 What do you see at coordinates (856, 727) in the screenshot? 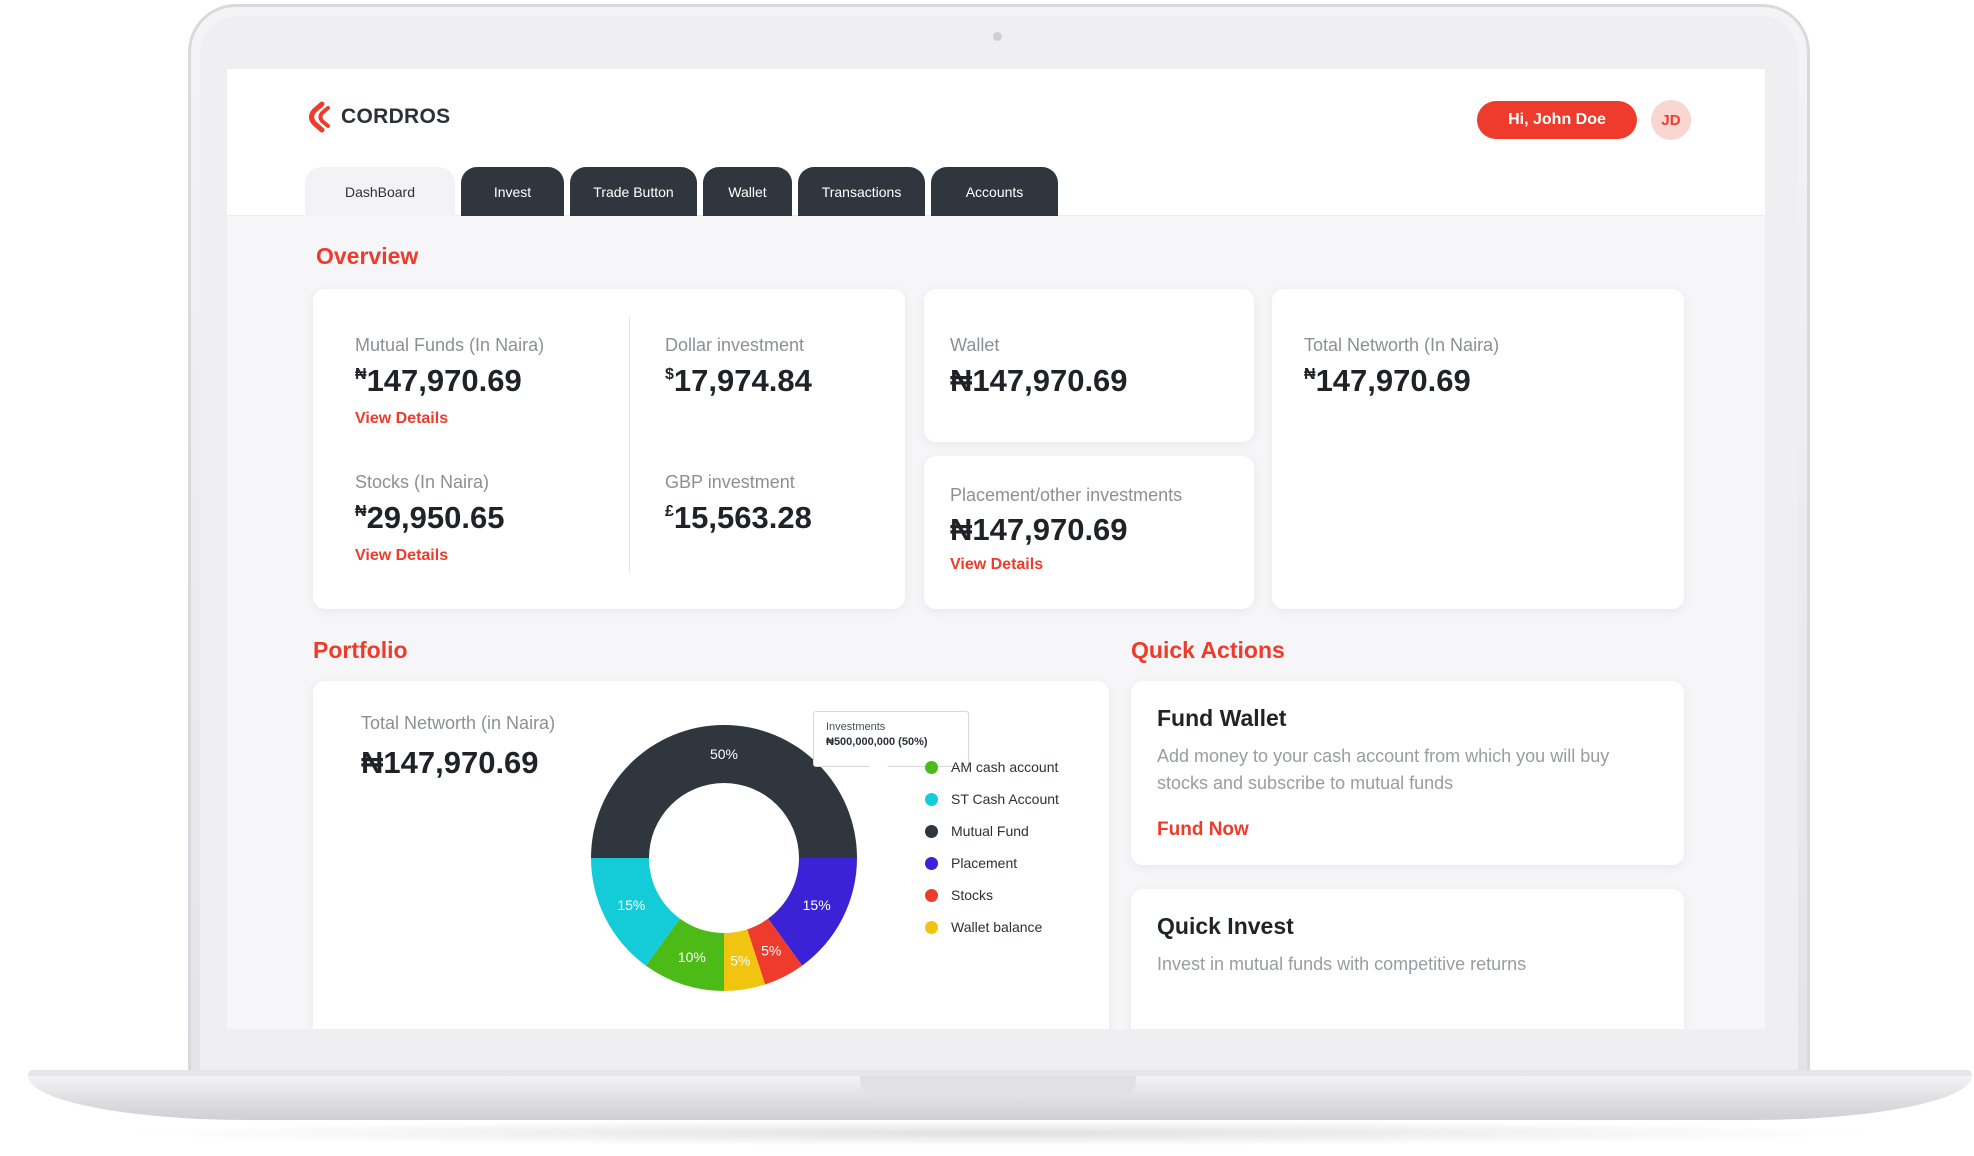
I see `tooltip-title: Investments` at bounding box center [856, 727].